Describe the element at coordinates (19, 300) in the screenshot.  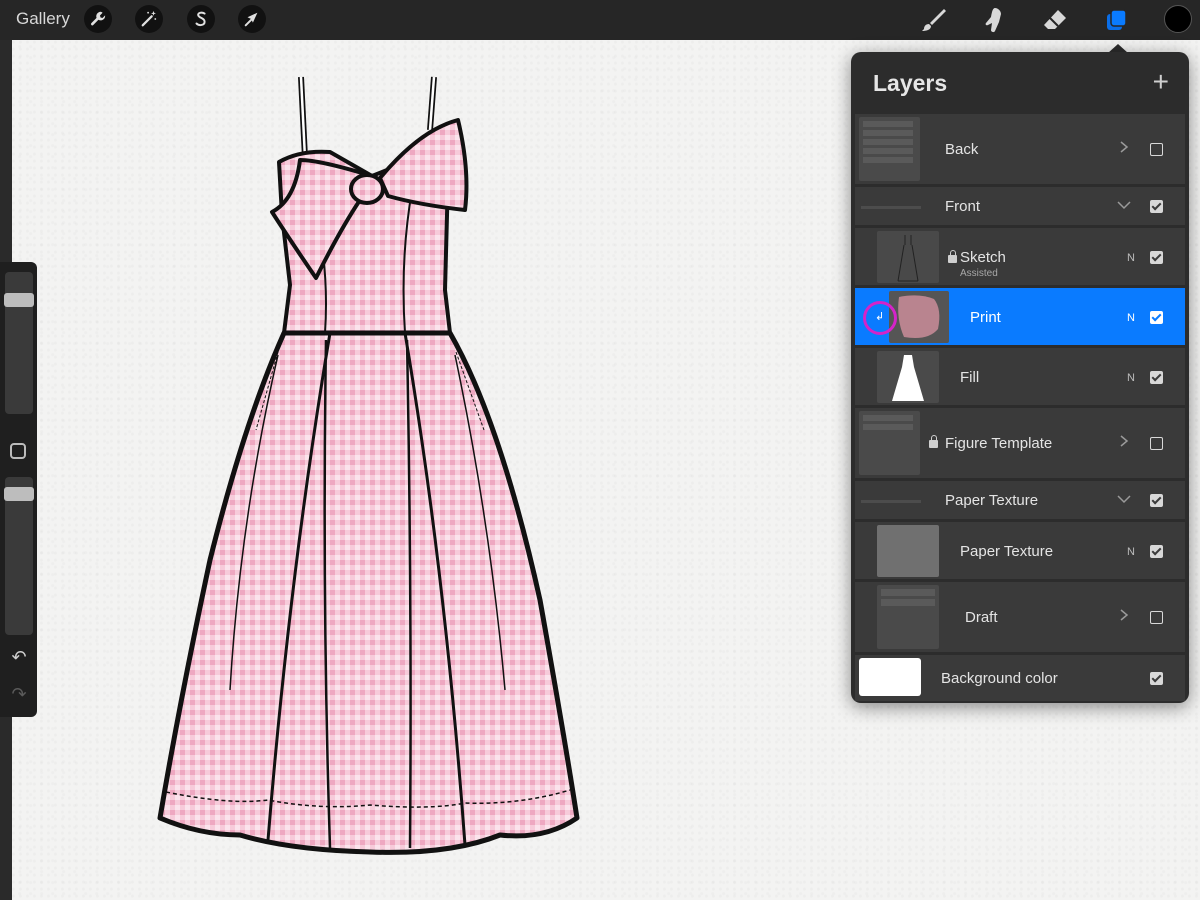
I see `brush-size-handle` at that location.